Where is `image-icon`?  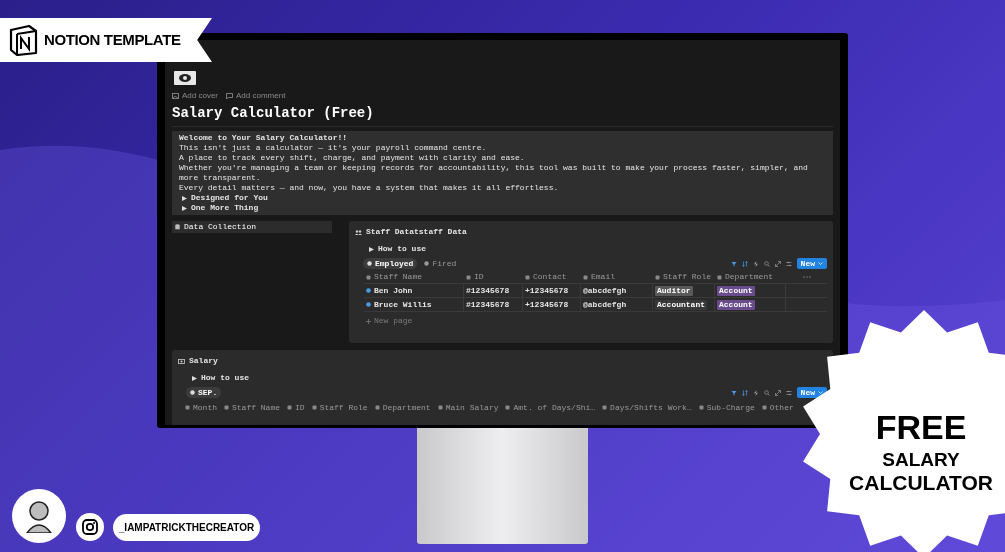 image-icon is located at coordinates (175, 96).